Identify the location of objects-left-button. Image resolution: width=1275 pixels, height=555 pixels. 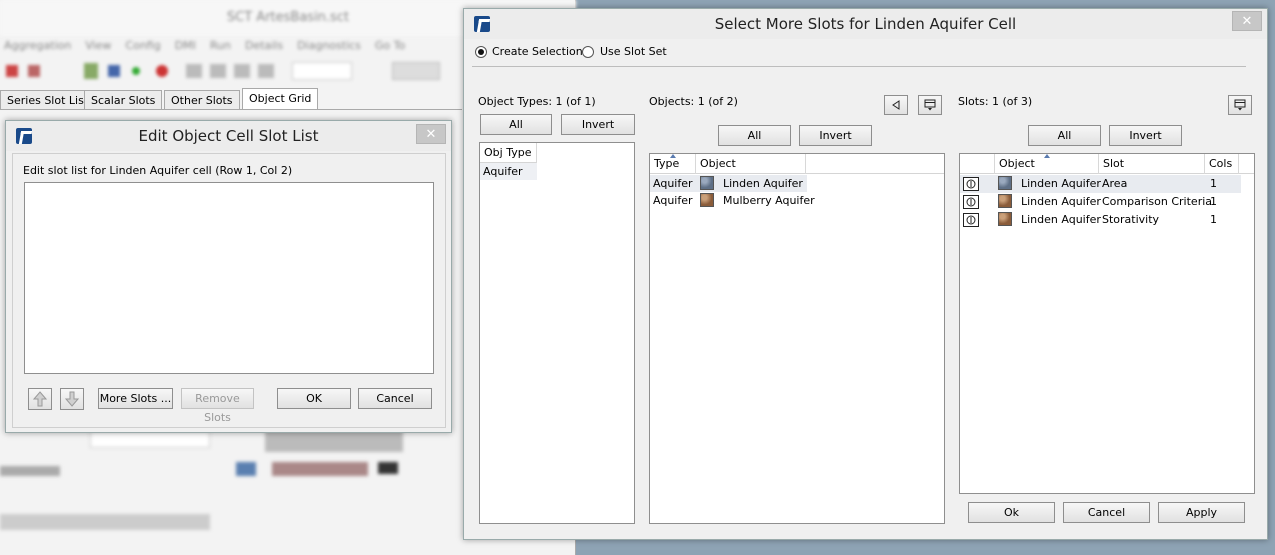
(896, 105).